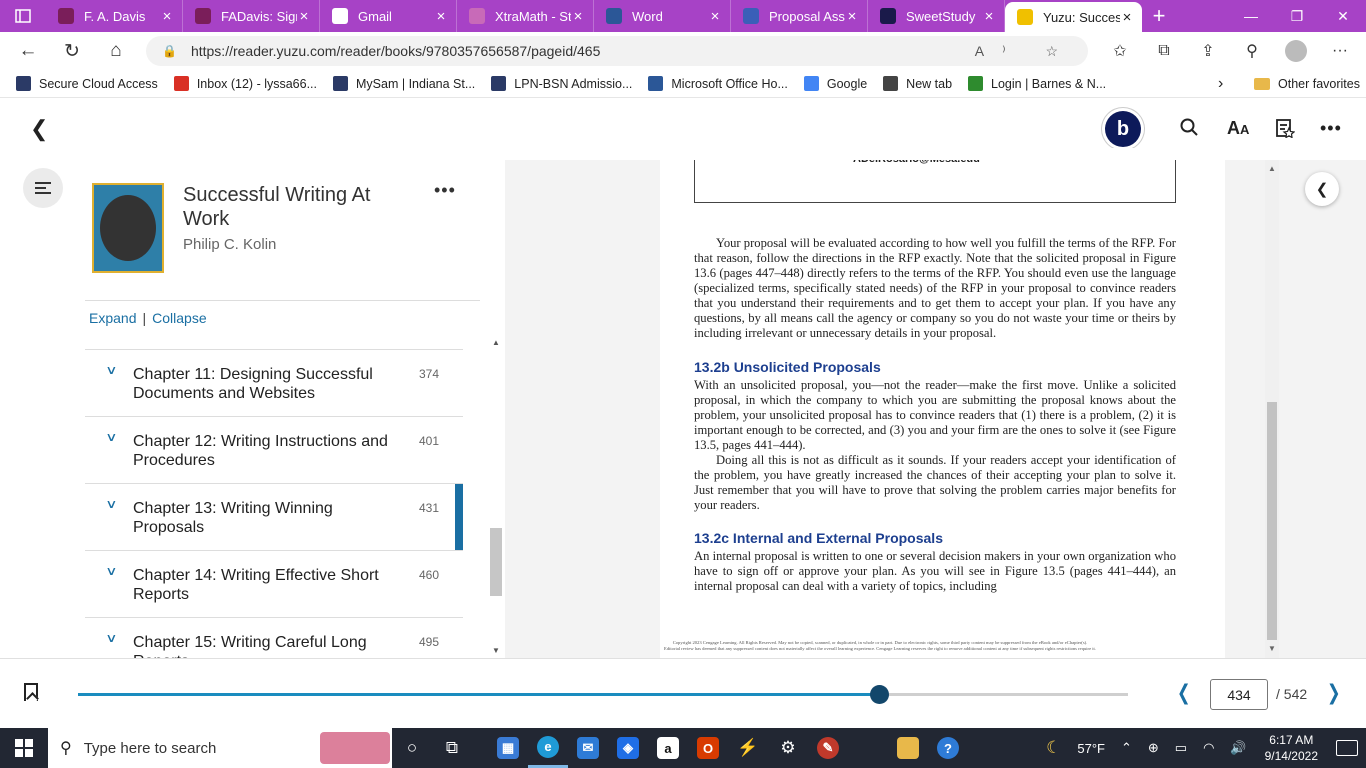 This screenshot has height=768, width=1366. Describe the element at coordinates (1189, 129) in the screenshot. I see `search-icon` at that location.